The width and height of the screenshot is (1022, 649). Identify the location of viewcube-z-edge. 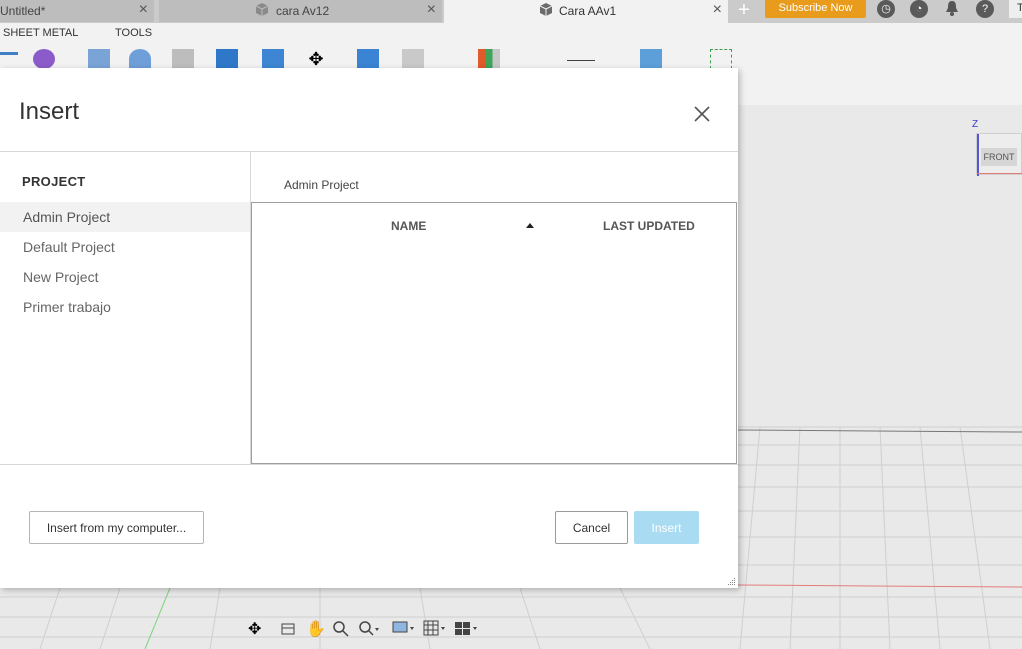
(978, 155).